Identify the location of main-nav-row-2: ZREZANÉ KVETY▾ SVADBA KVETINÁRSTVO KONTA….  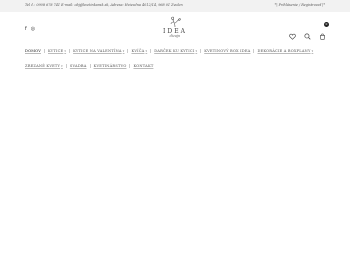
(175, 66).